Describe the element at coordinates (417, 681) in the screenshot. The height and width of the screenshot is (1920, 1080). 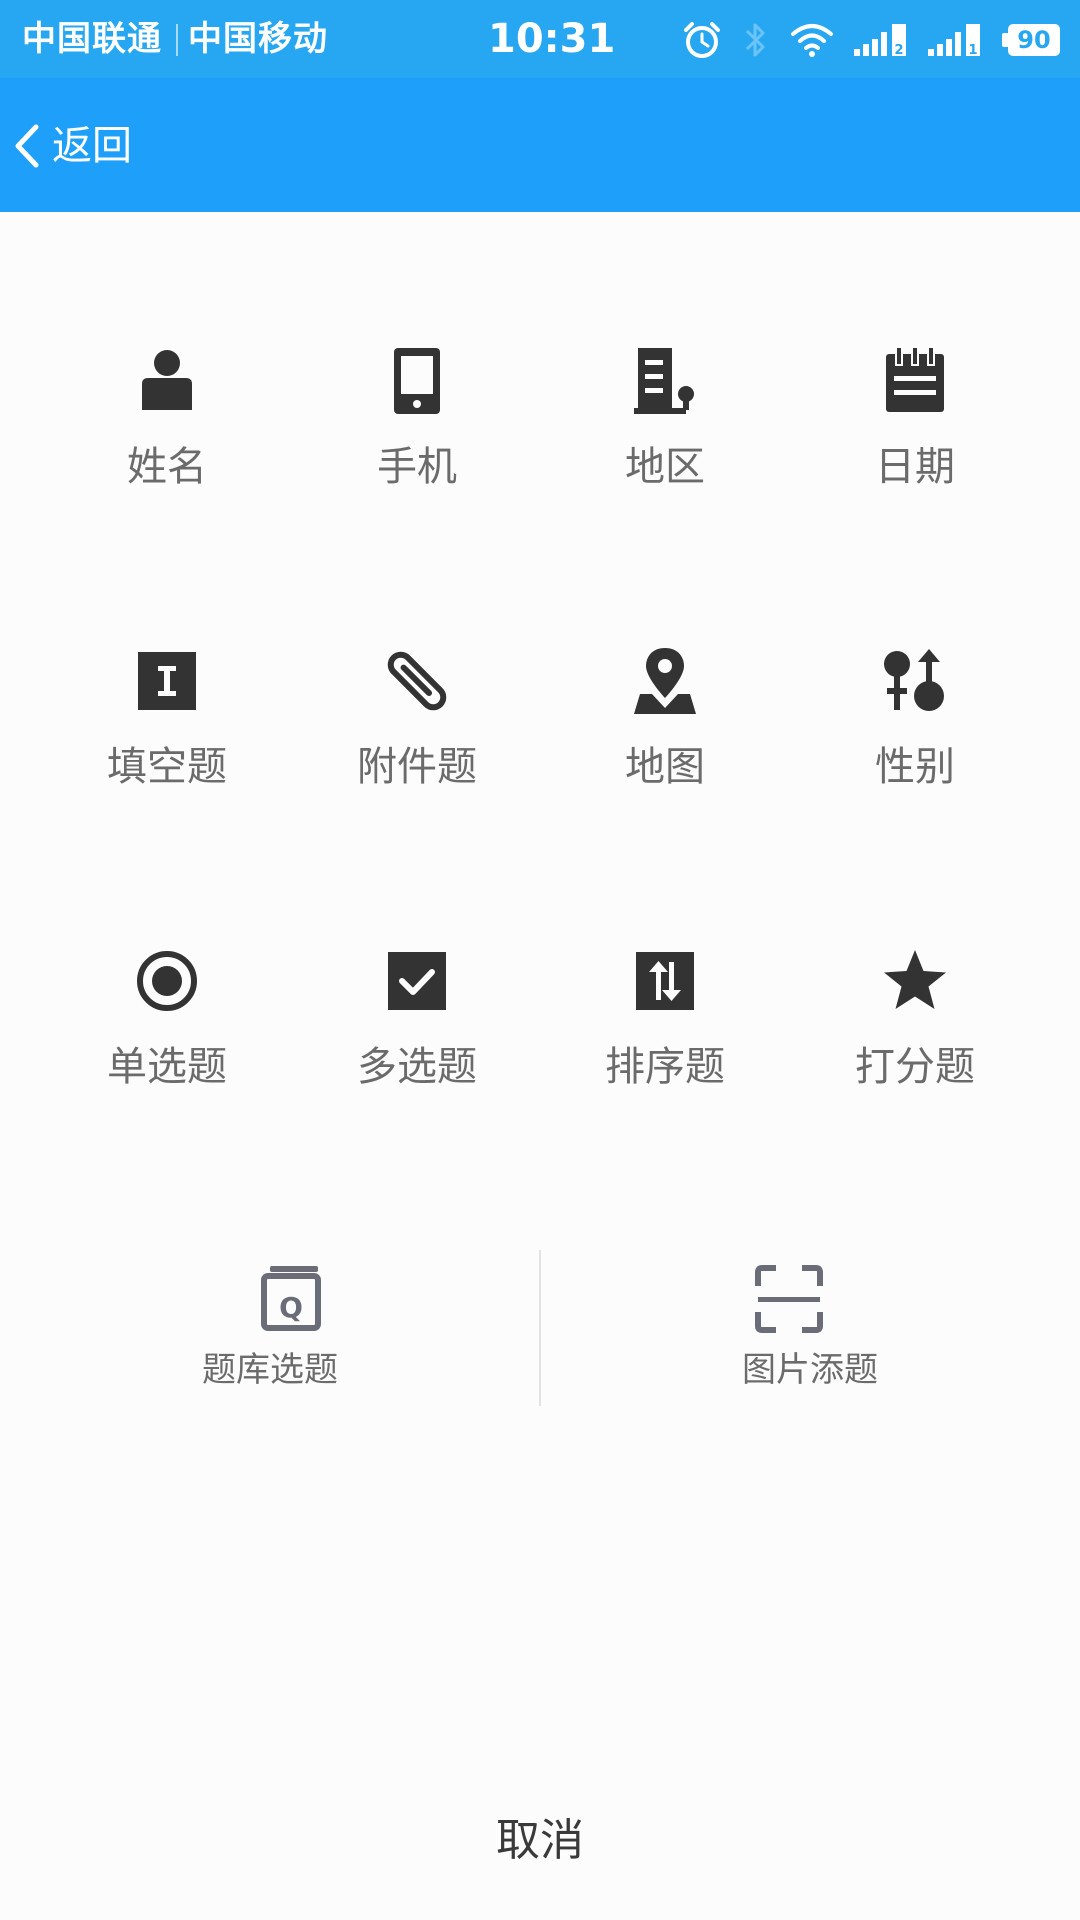
I see `paperclip-icon` at that location.